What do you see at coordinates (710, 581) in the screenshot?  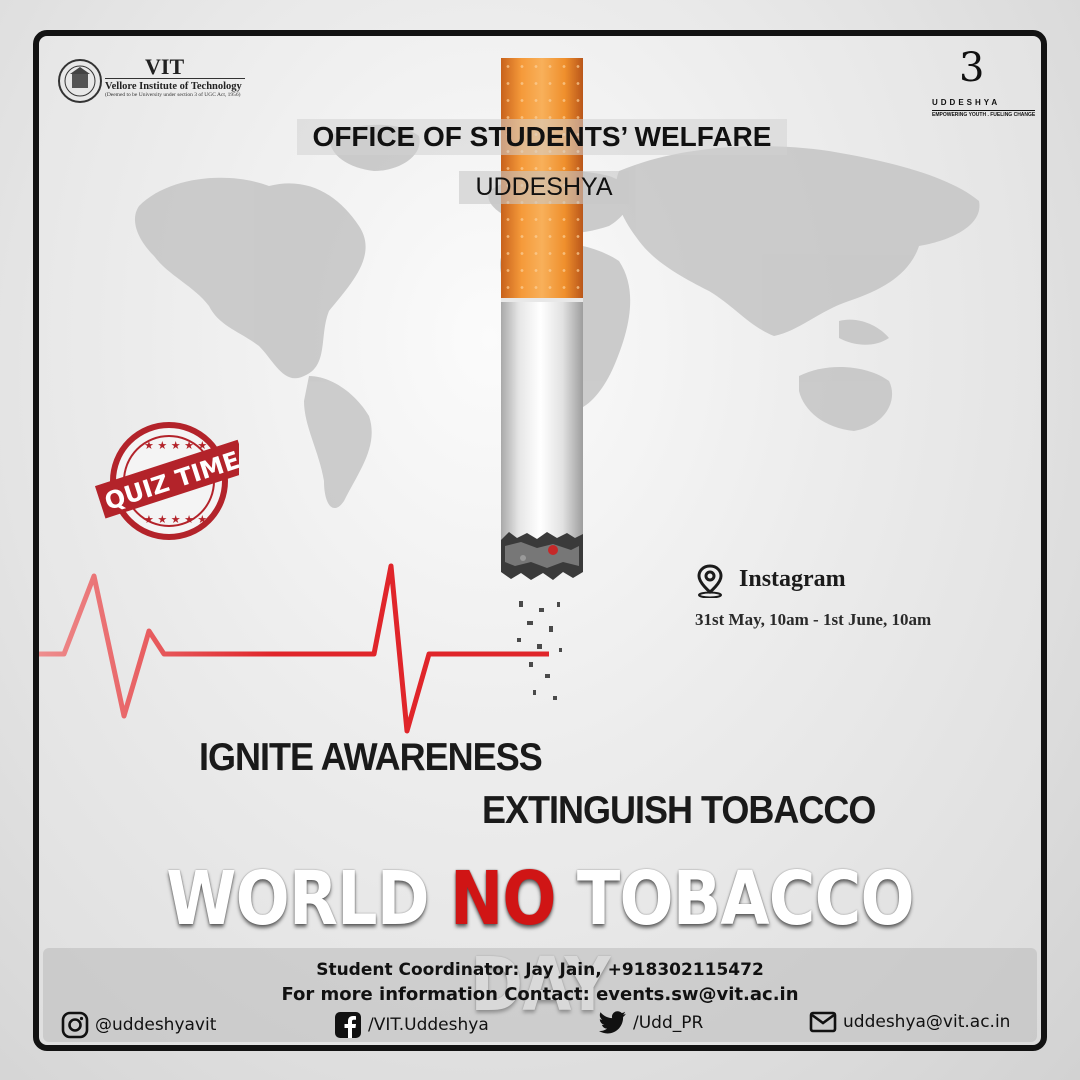 I see `map-pin-icon` at bounding box center [710, 581].